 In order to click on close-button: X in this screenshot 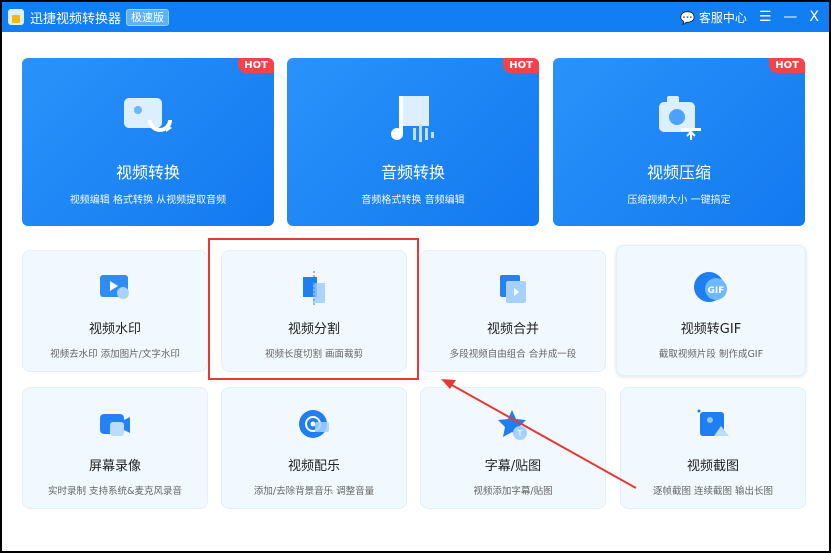, I will do `click(814, 17)`.